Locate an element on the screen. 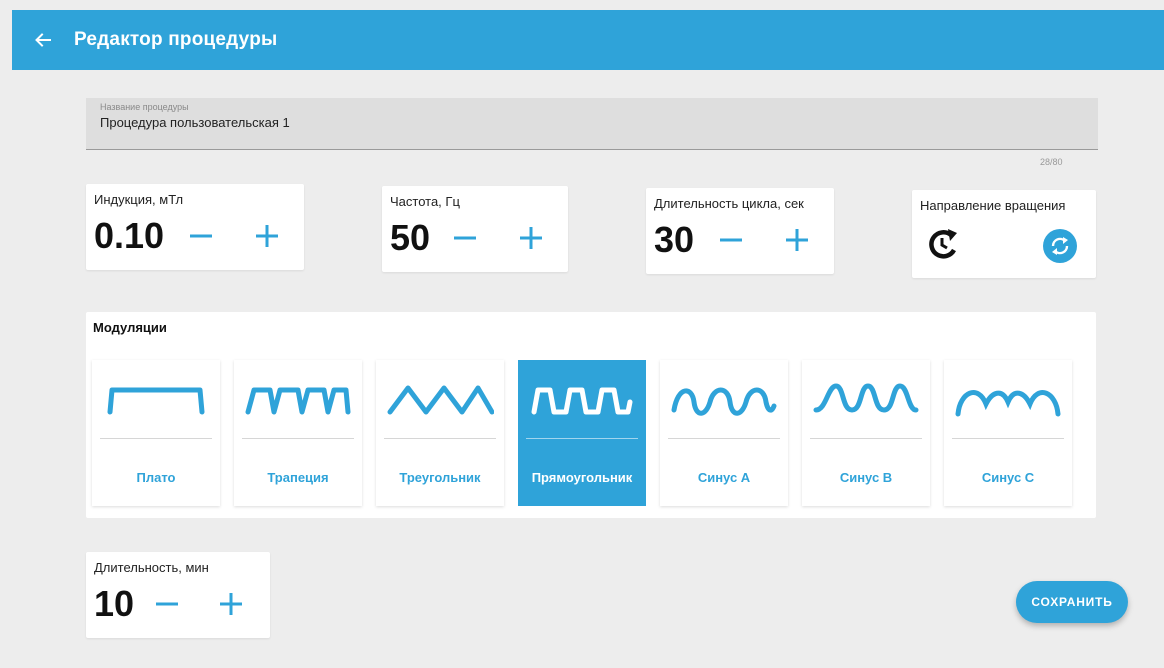 This screenshot has height=668, width=1164. rotate-clockwise-button is located at coordinates (944, 244).